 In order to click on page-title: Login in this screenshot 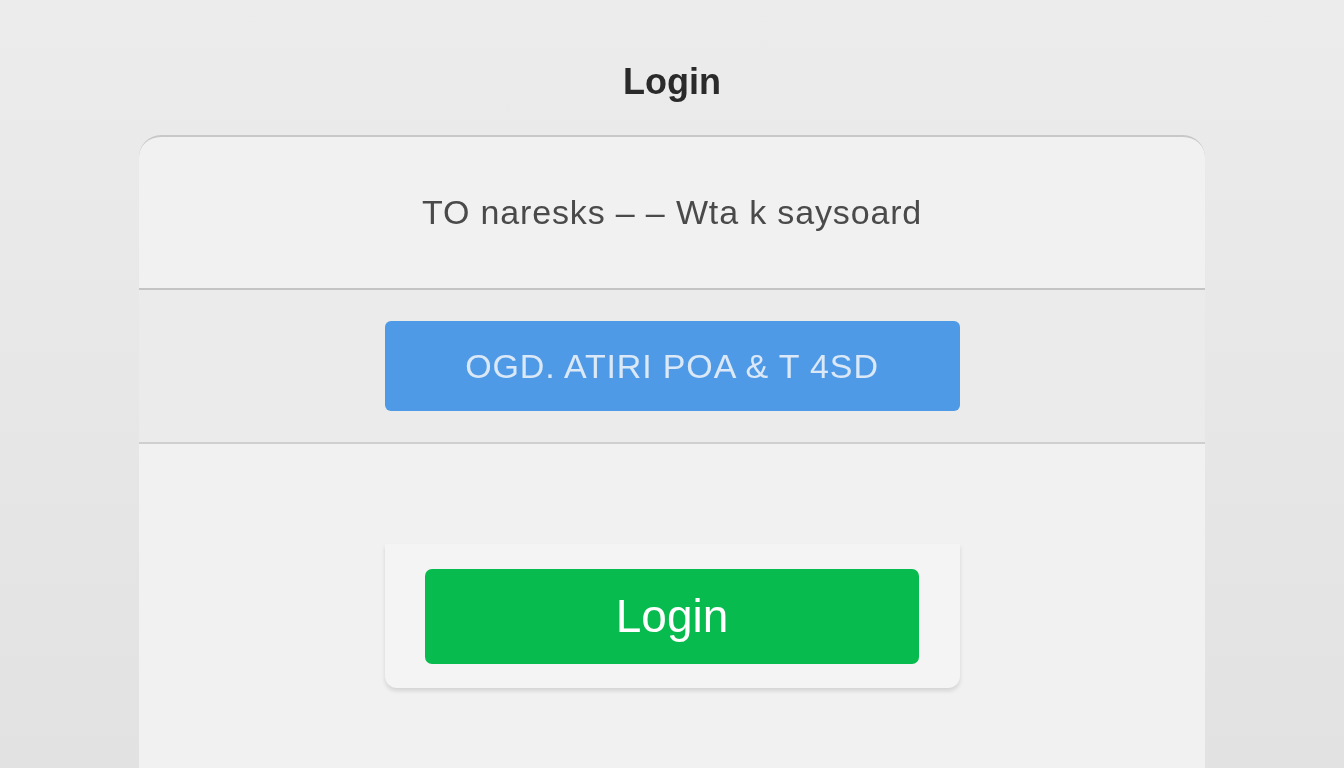, I will do `click(672, 82)`.